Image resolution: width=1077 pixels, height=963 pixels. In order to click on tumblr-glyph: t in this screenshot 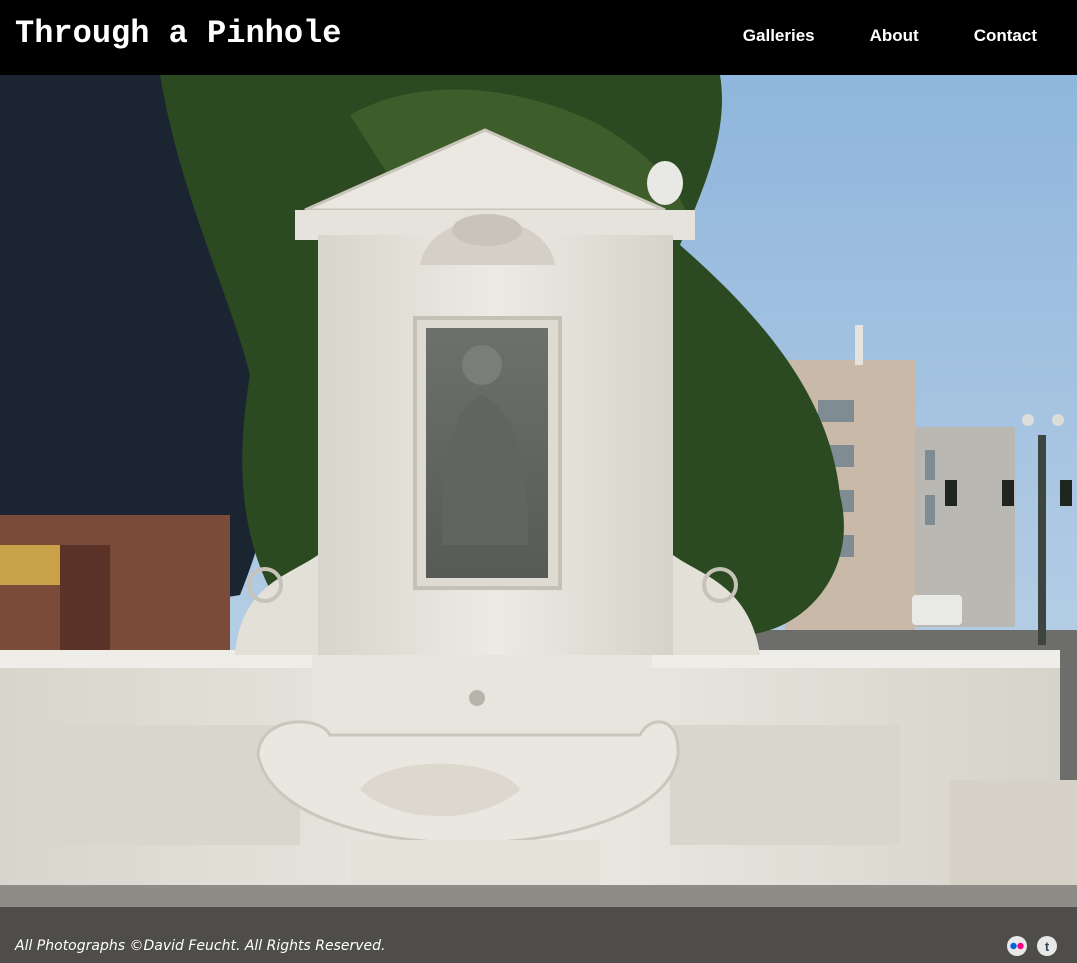, I will do `click(1047, 946)`.